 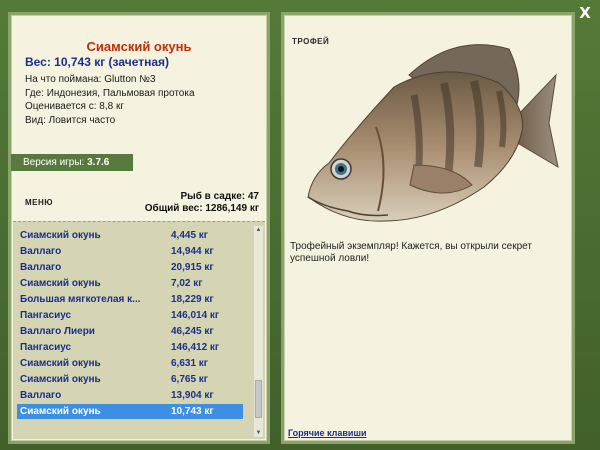 I want to click on total-weight: Общий вес: 1286,149 кг, so click(x=201, y=208).